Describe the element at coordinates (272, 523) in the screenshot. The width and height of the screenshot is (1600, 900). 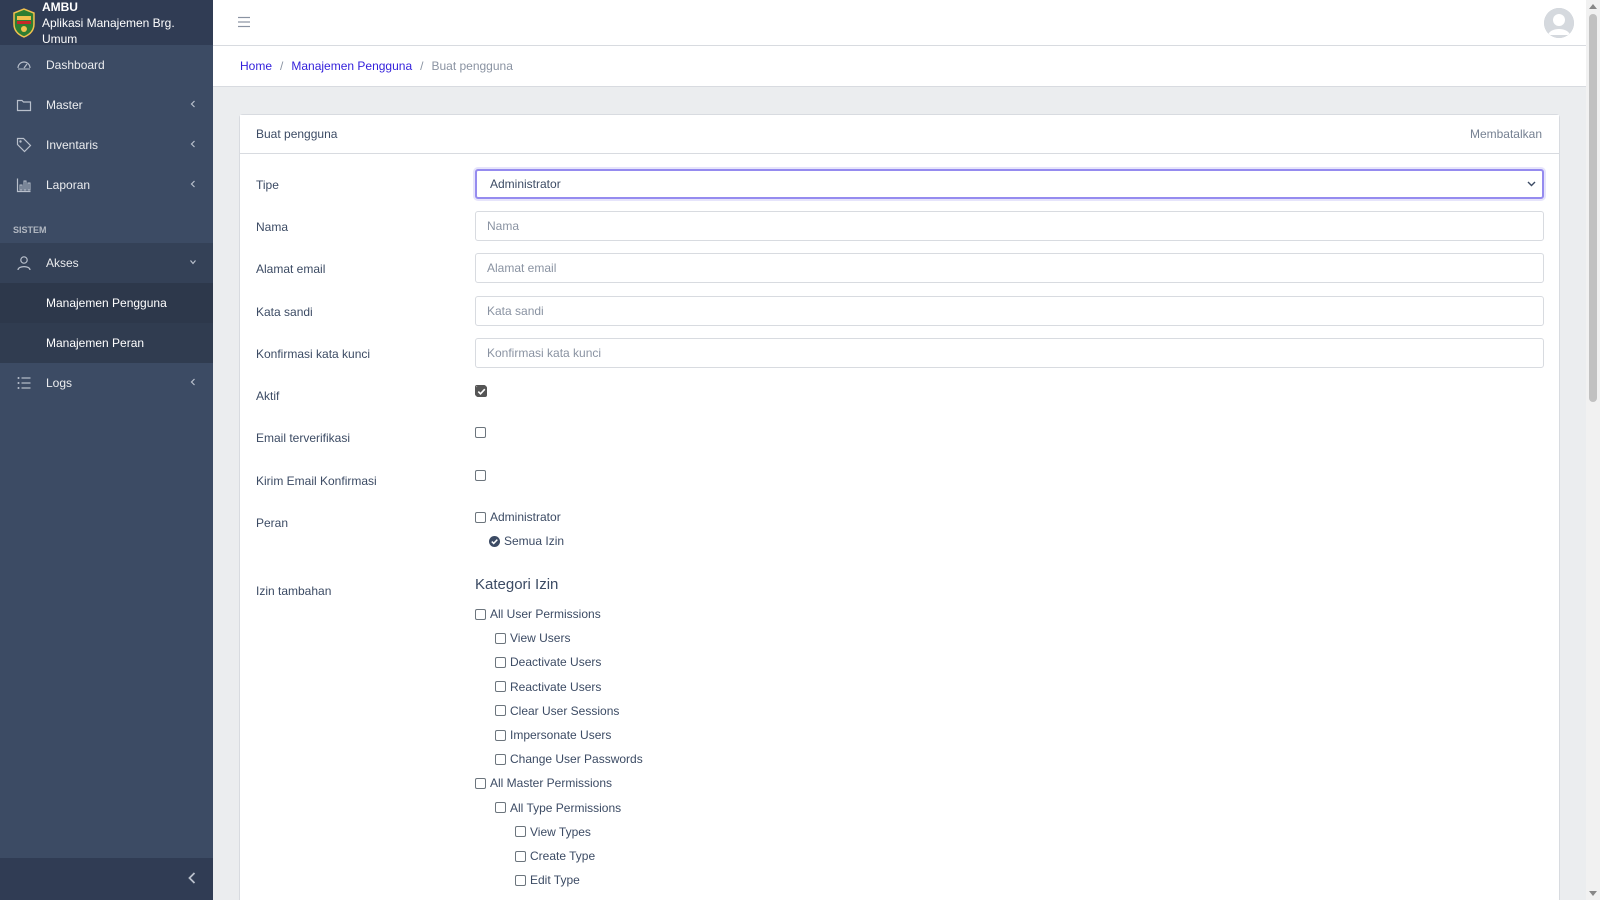
I see `peran-label: Peran` at that location.